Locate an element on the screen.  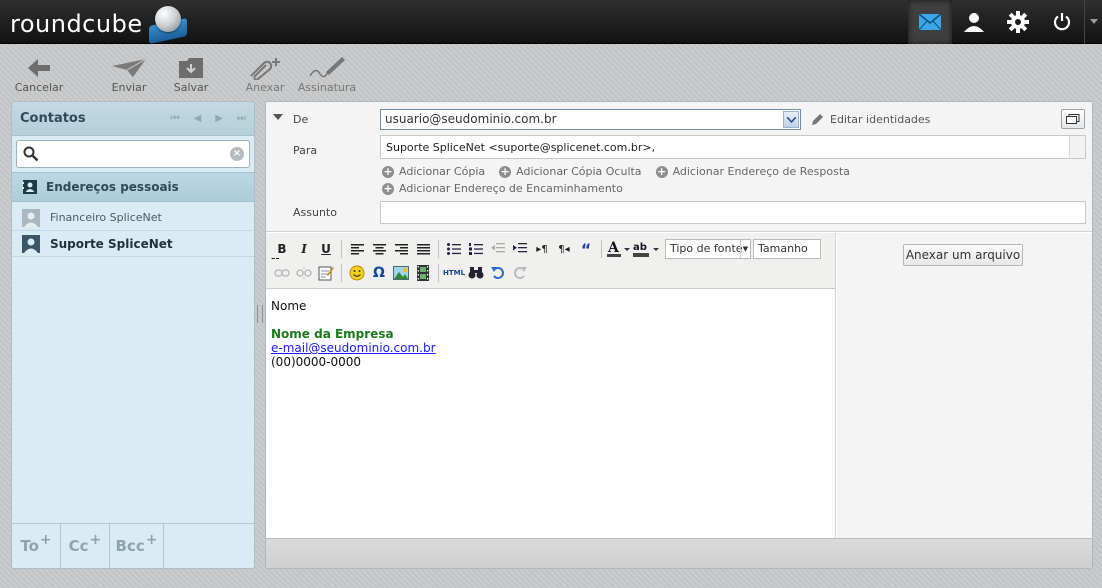
to-label: Para is located at coordinates (305, 150).